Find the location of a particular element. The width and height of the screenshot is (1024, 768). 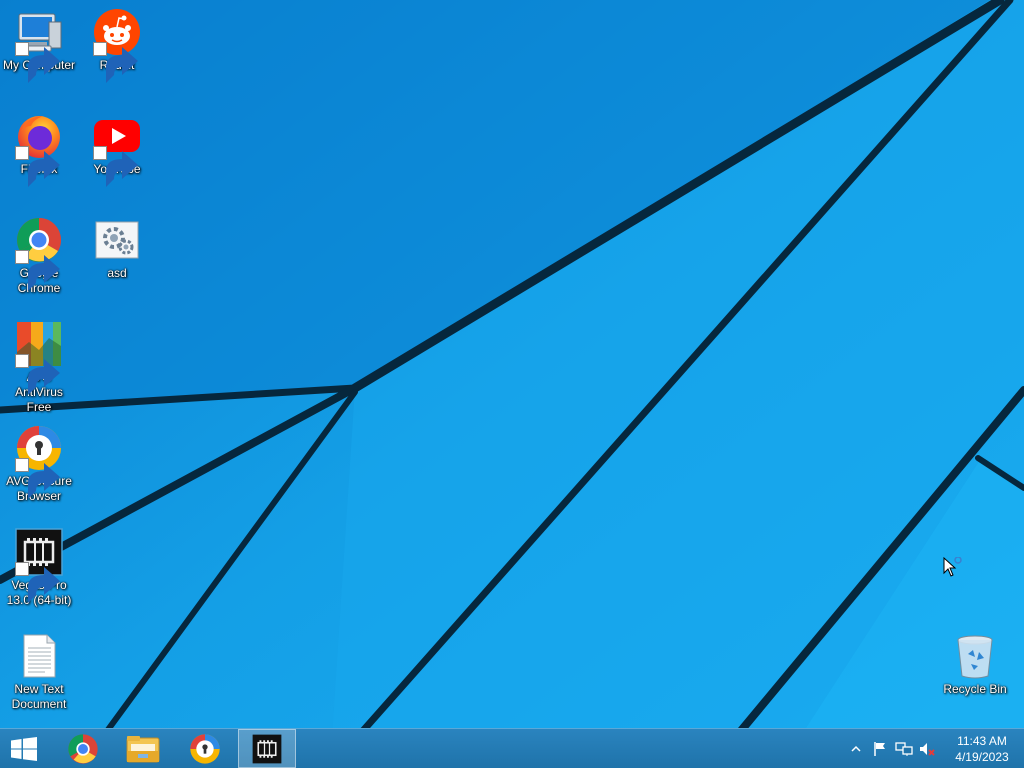

desktop-icon-google-chrome: Google Chrome is located at coordinates (39, 253).